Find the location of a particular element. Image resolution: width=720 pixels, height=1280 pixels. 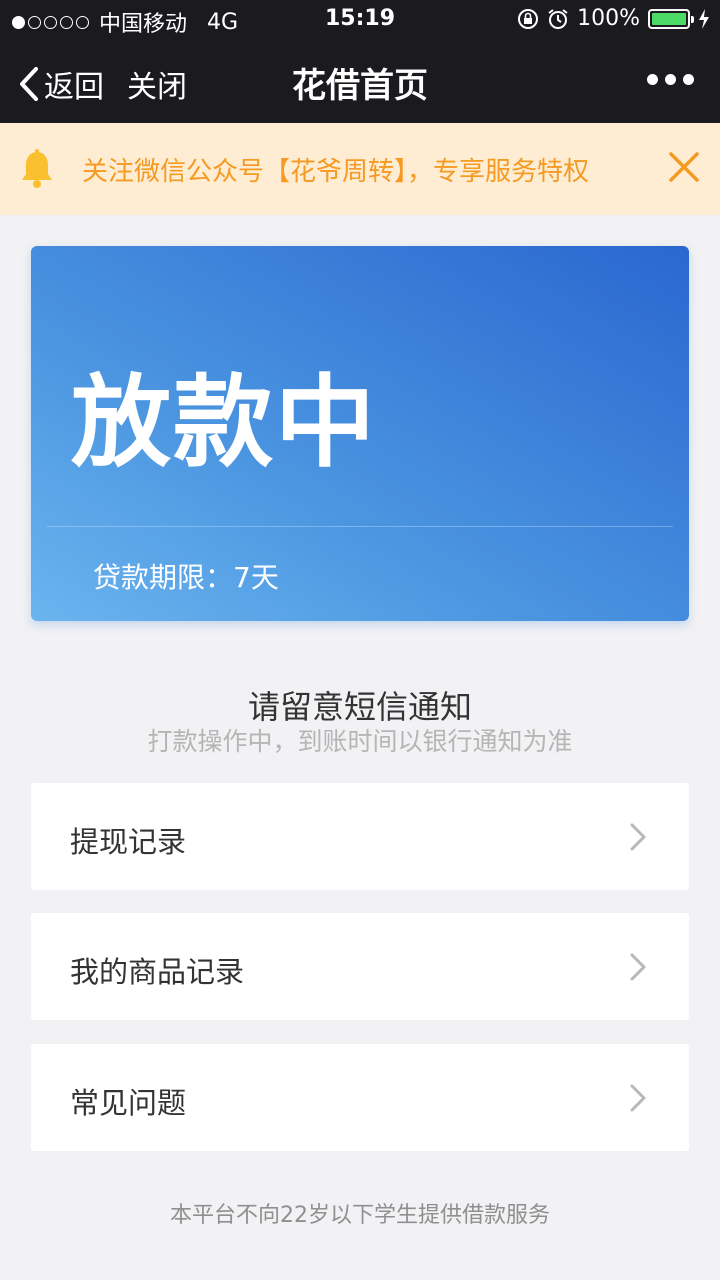

card-divider is located at coordinates (360, 526).